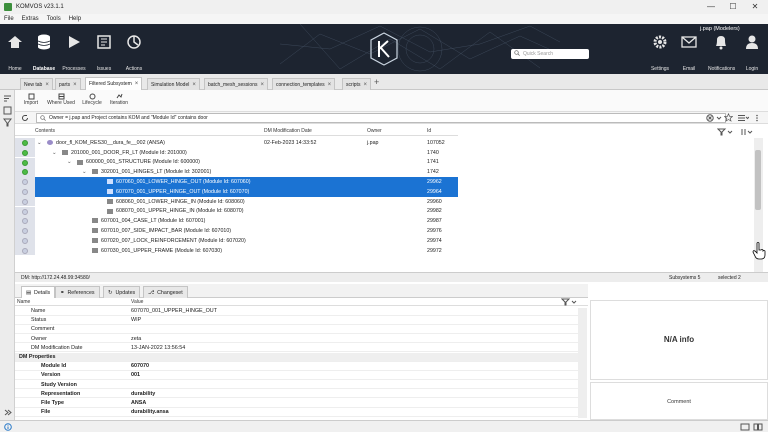 The image size is (768, 432). I want to click on column-filter-icon, so click(728, 132).